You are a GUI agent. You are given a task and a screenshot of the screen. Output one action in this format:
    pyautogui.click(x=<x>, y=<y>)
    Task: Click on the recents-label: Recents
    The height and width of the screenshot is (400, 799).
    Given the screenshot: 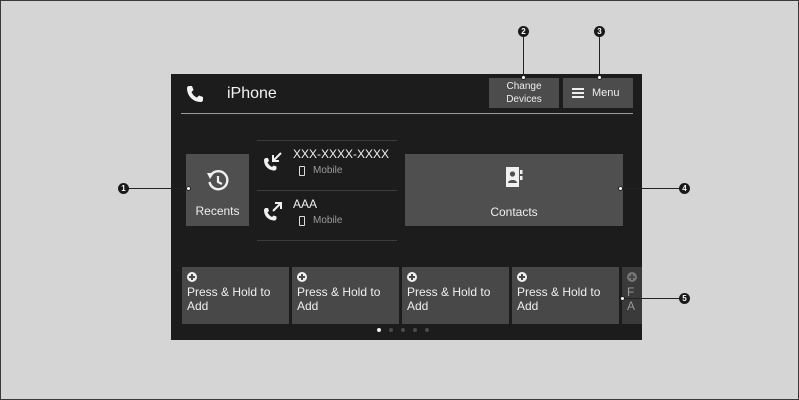 What is the action you would take?
    pyautogui.click(x=217, y=211)
    